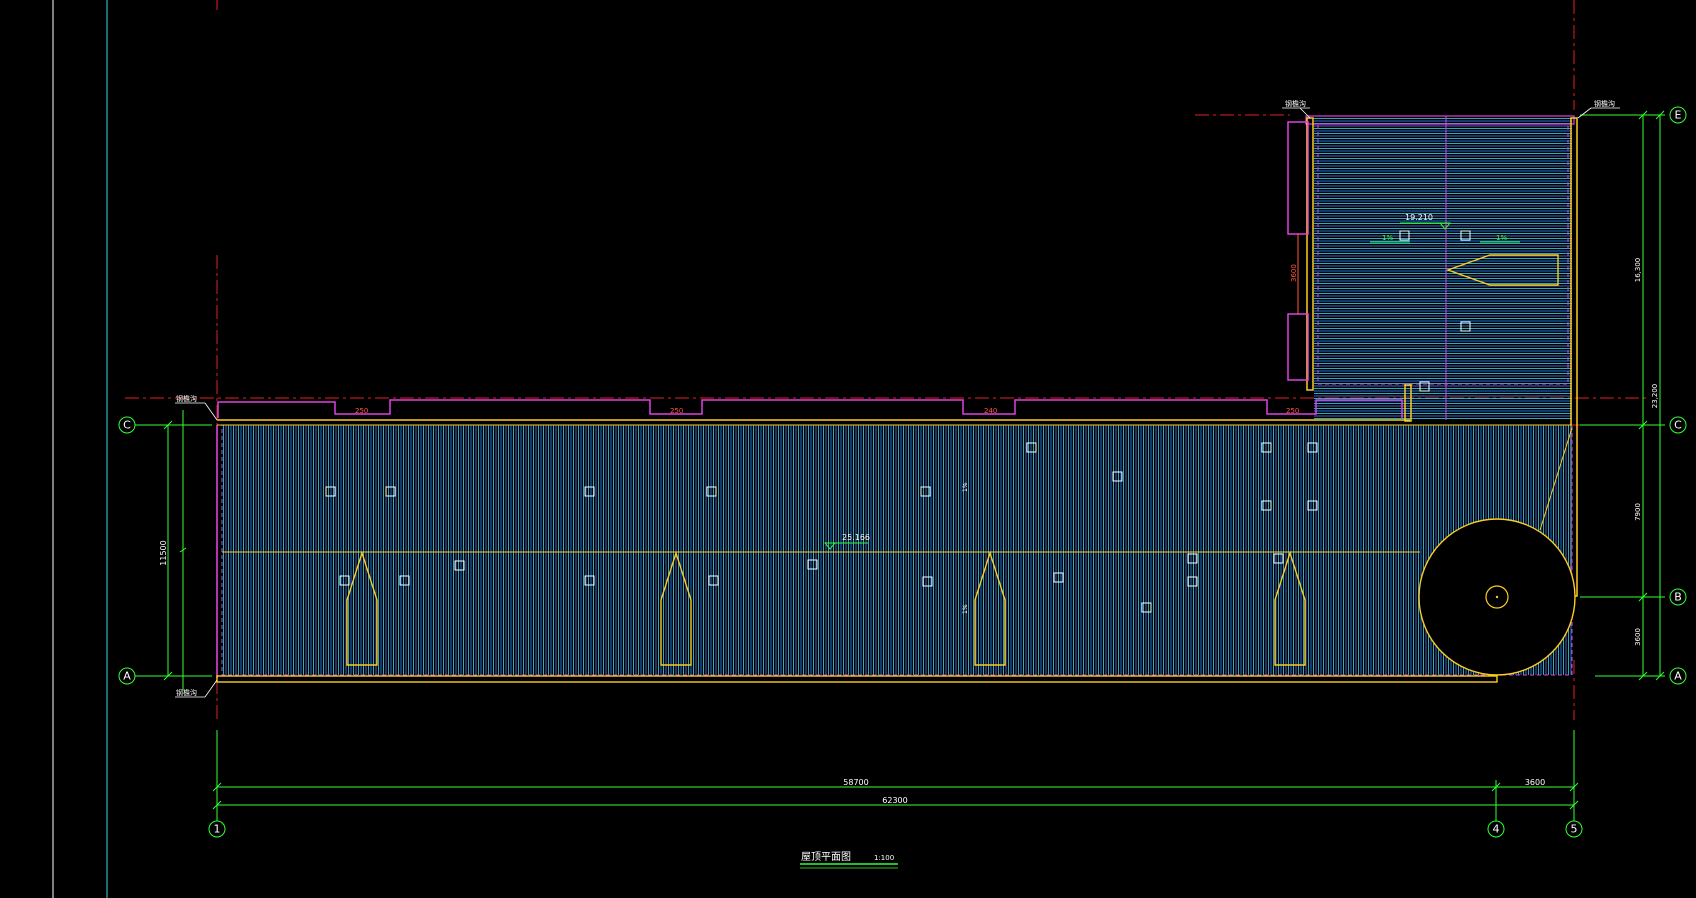  I want to click on svg-text: E, so click(1678, 115).